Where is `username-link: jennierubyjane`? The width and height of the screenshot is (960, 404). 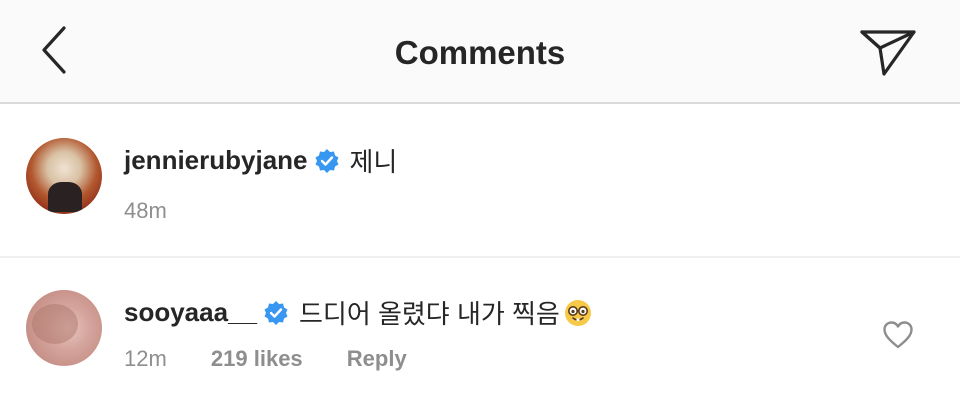 username-link: jennierubyjane is located at coordinates (216, 160).